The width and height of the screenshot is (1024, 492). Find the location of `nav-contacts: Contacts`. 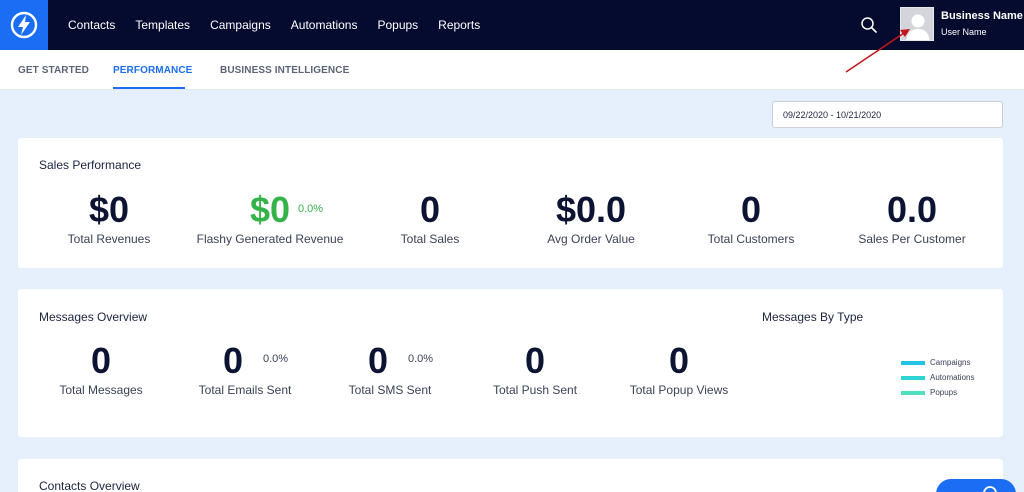

nav-contacts: Contacts is located at coordinates (91, 25).